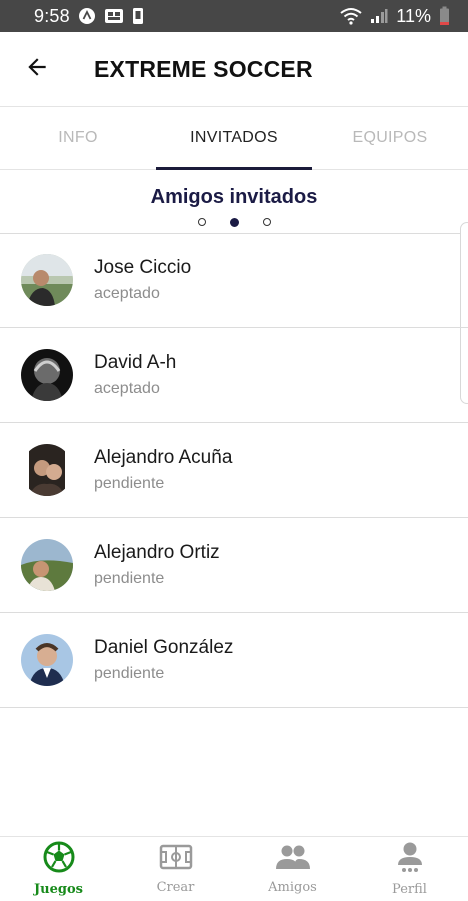  Describe the element at coordinates (52, 15) in the screenshot. I see `status-time: 9:58` at that location.